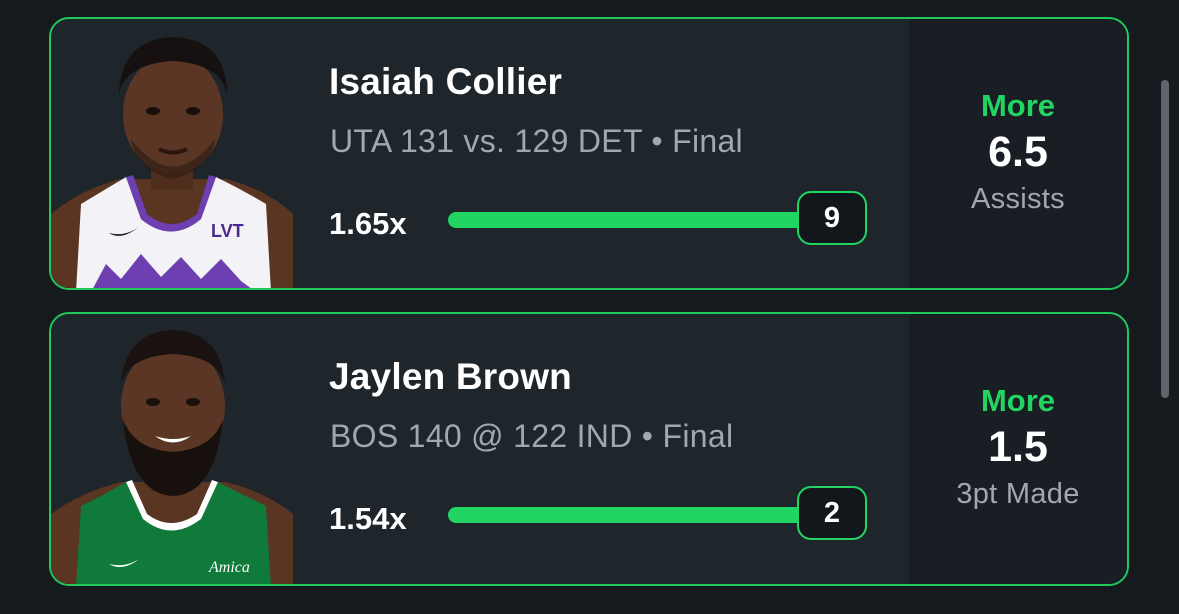 Image resolution: width=1179 pixels, height=614 pixels. What do you see at coordinates (368, 518) in the screenshot?
I see `payout-multiplier: 1.54x` at bounding box center [368, 518].